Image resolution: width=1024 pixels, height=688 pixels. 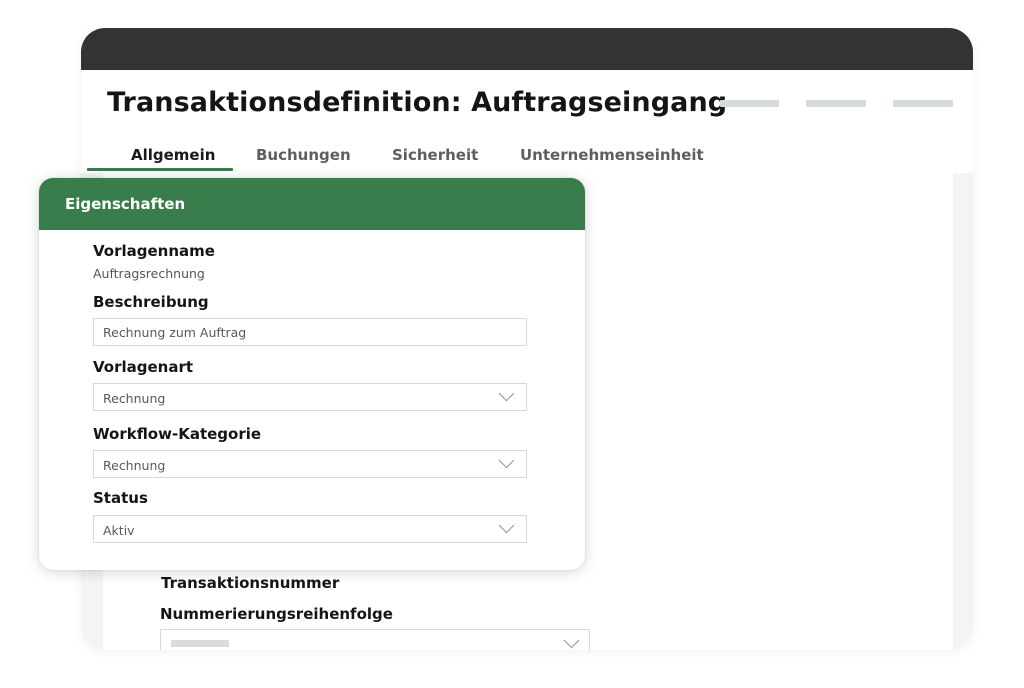 What do you see at coordinates (303, 155) in the screenshot?
I see `tab-buchungen: Buchungen` at bounding box center [303, 155].